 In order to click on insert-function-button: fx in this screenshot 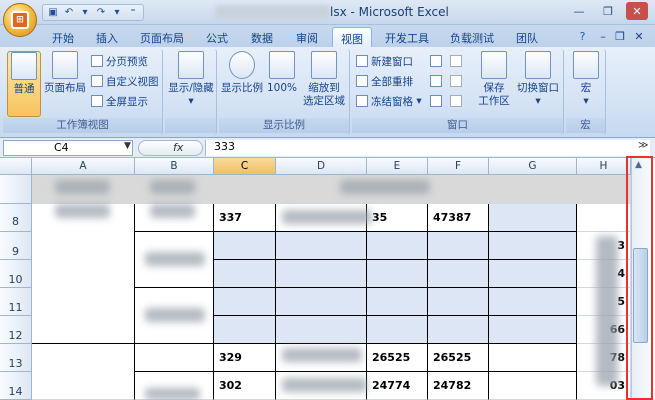, I will do `click(170, 148)`.